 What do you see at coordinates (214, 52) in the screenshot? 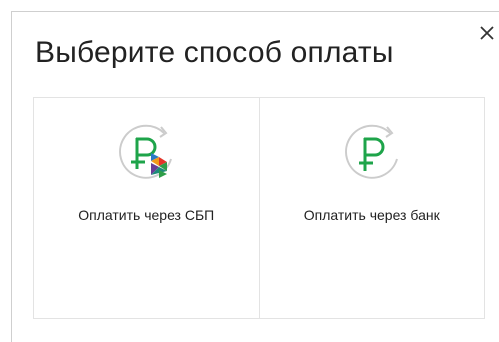
I see `dialog-title: Выберите способ оплаты` at bounding box center [214, 52].